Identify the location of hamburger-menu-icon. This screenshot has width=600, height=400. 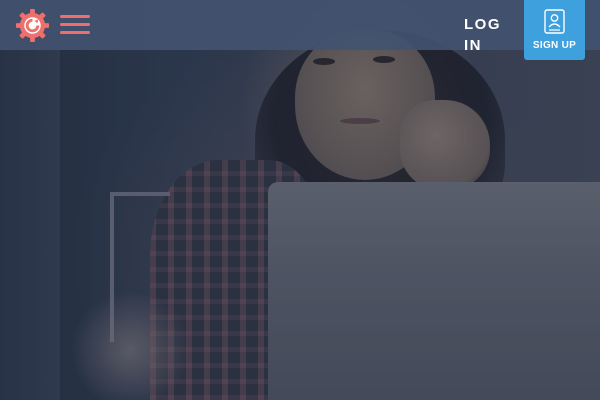
(75, 25).